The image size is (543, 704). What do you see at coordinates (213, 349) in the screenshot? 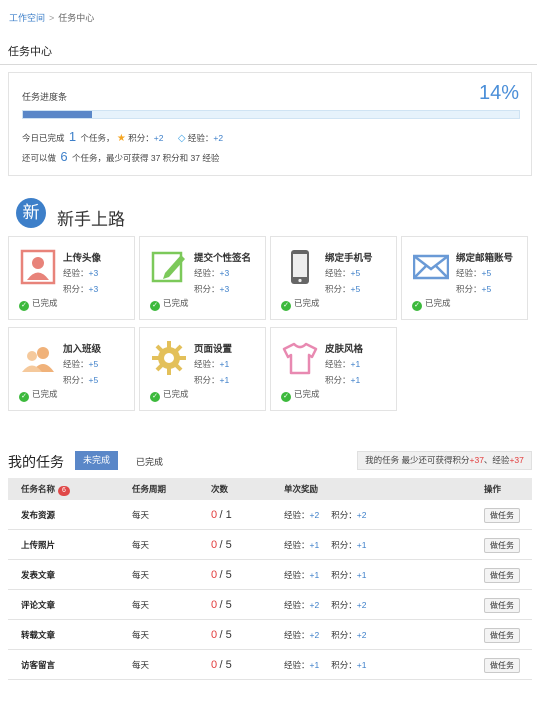
I see `task-name: 页面设置` at bounding box center [213, 349].